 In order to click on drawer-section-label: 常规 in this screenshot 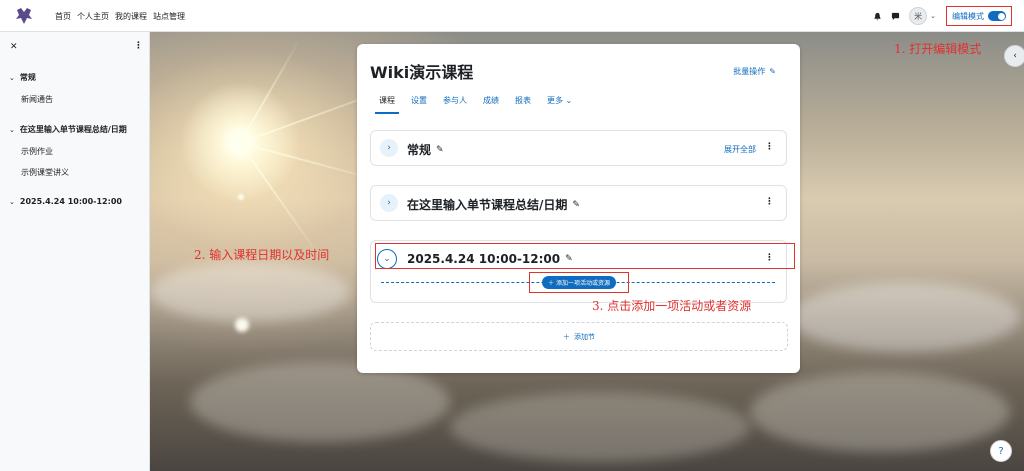, I will do `click(27, 77)`.